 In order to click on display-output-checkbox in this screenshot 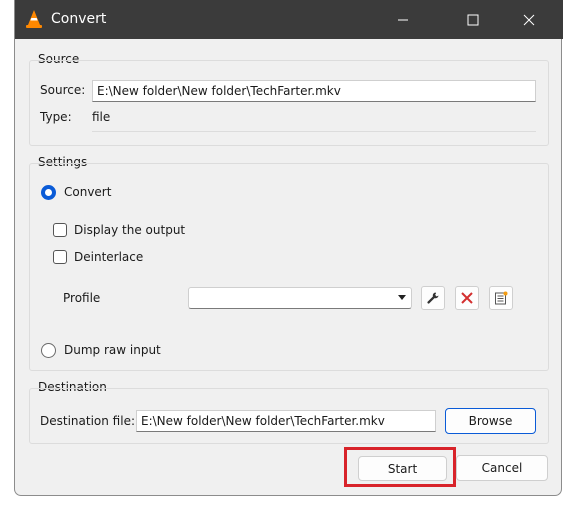, I will do `click(60, 230)`.